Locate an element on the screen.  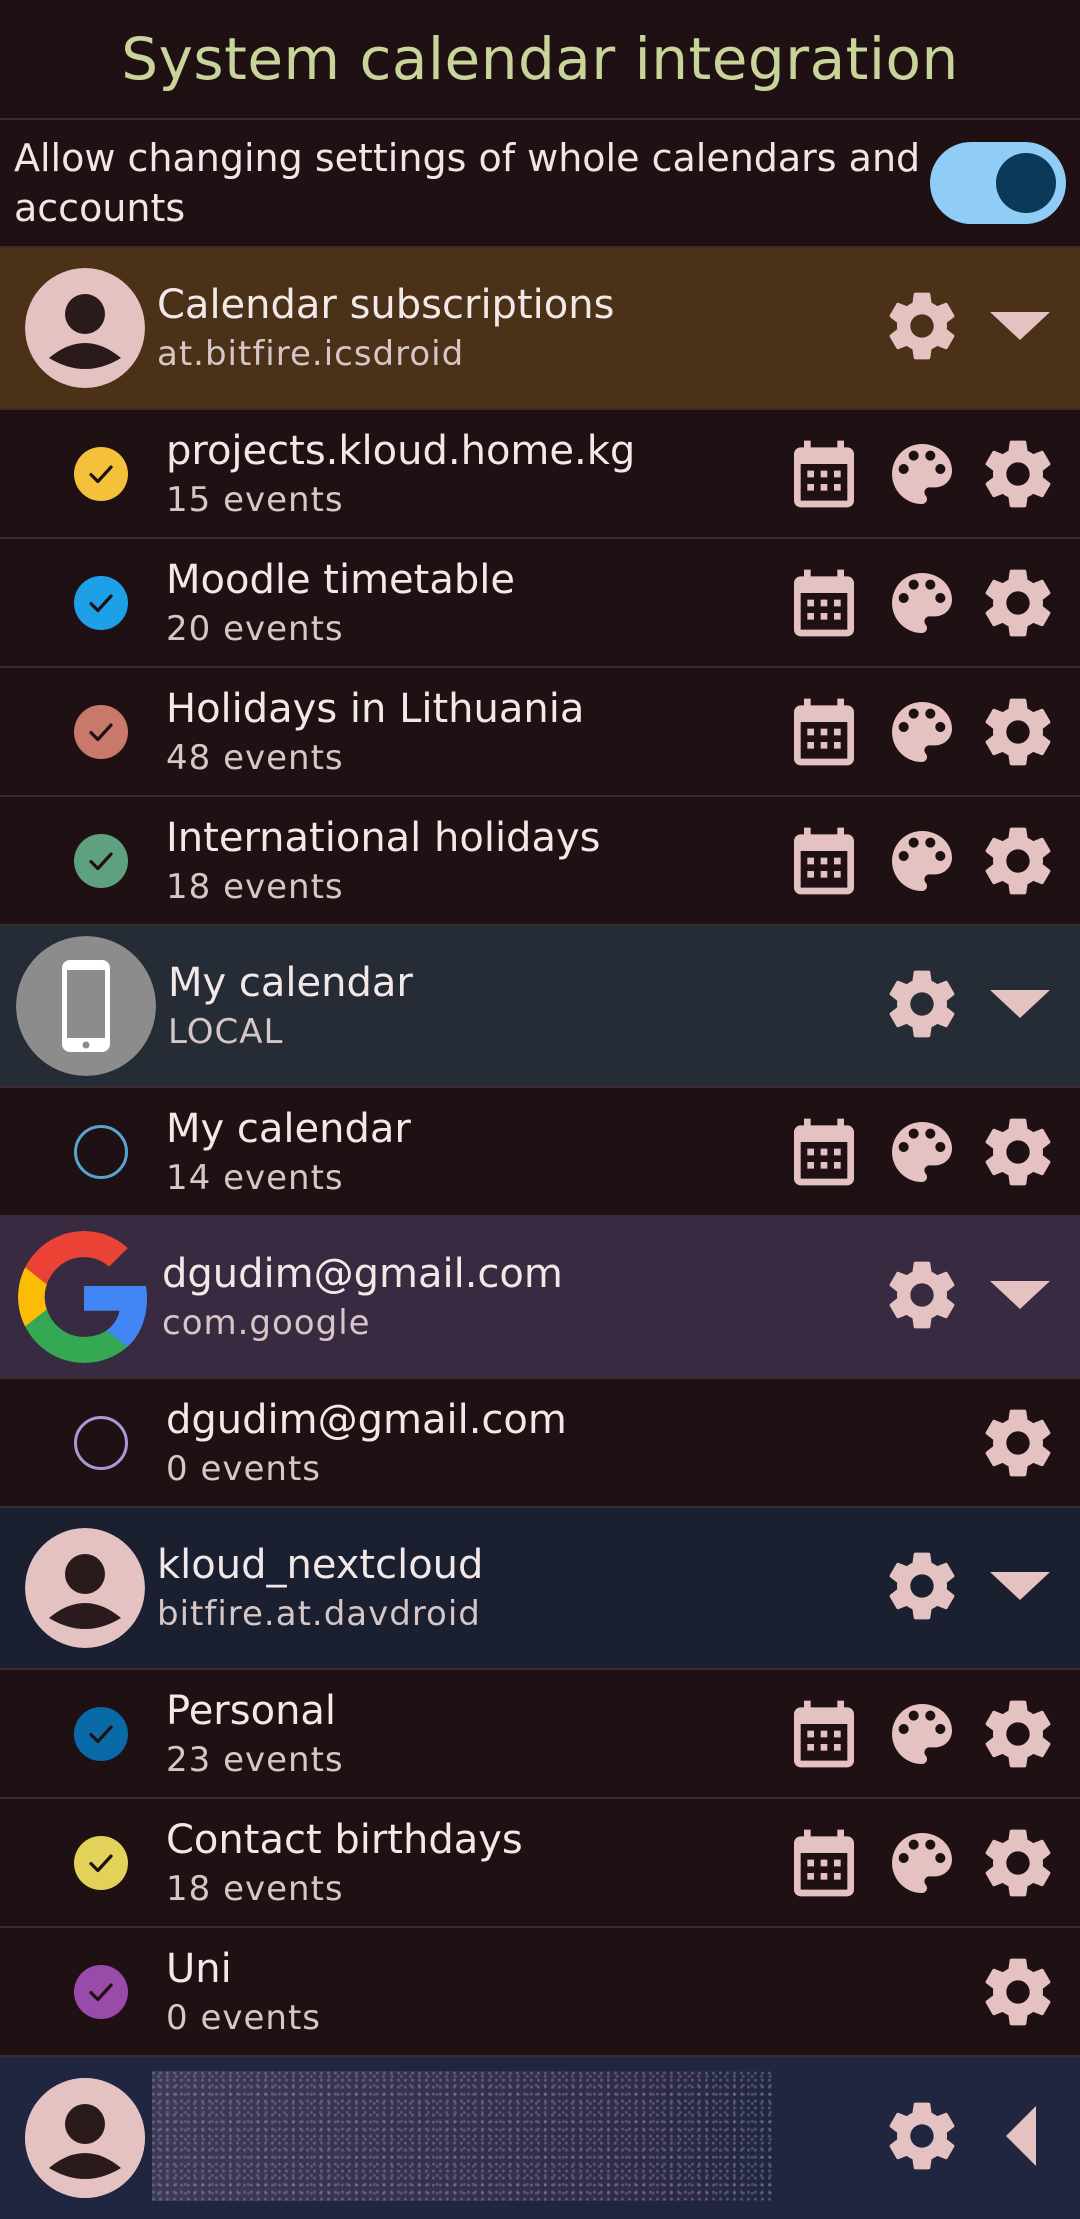
calendar-name: My calendar is located at coordinates (288, 1128).